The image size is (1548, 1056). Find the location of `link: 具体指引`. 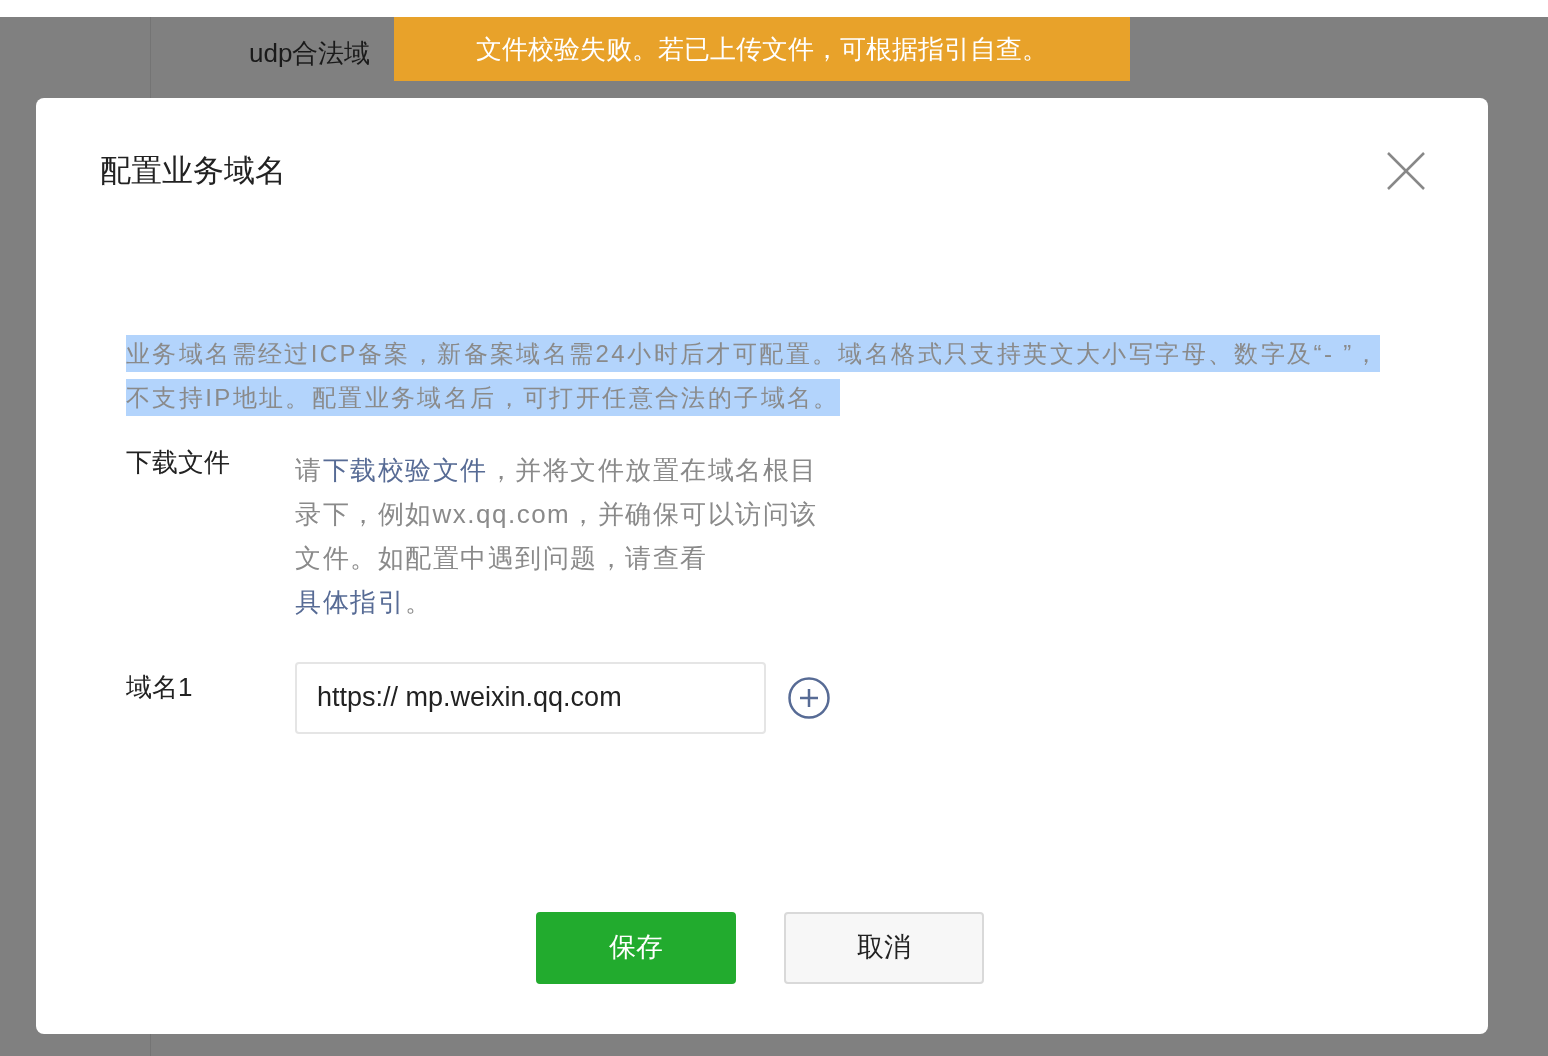

link: 具体指引 is located at coordinates (350, 601).